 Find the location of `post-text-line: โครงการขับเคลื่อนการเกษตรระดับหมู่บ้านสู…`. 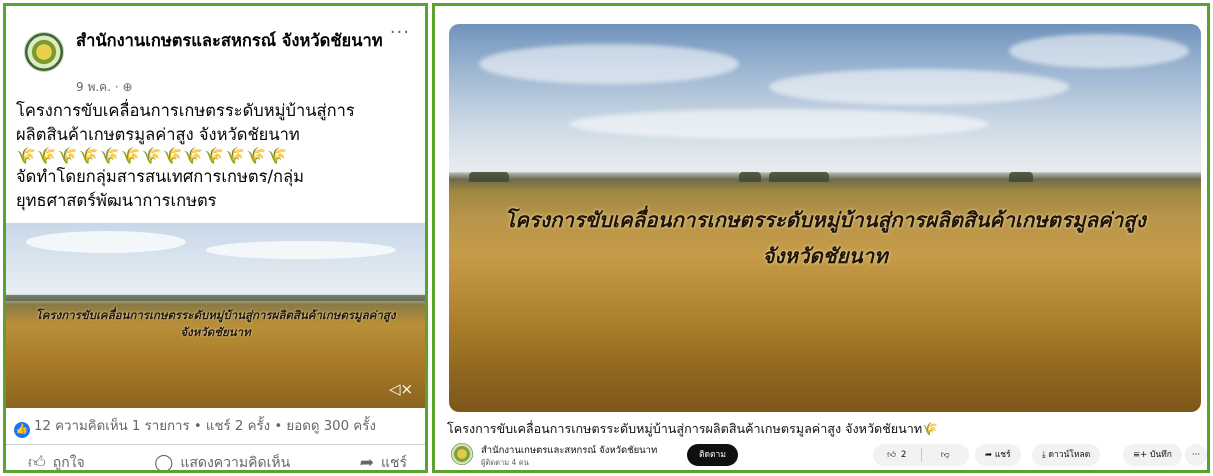

post-text-line: โครงการขับเคลื่อนการเกษตรระดับหมู่บ้านสู… is located at coordinates (185, 110).